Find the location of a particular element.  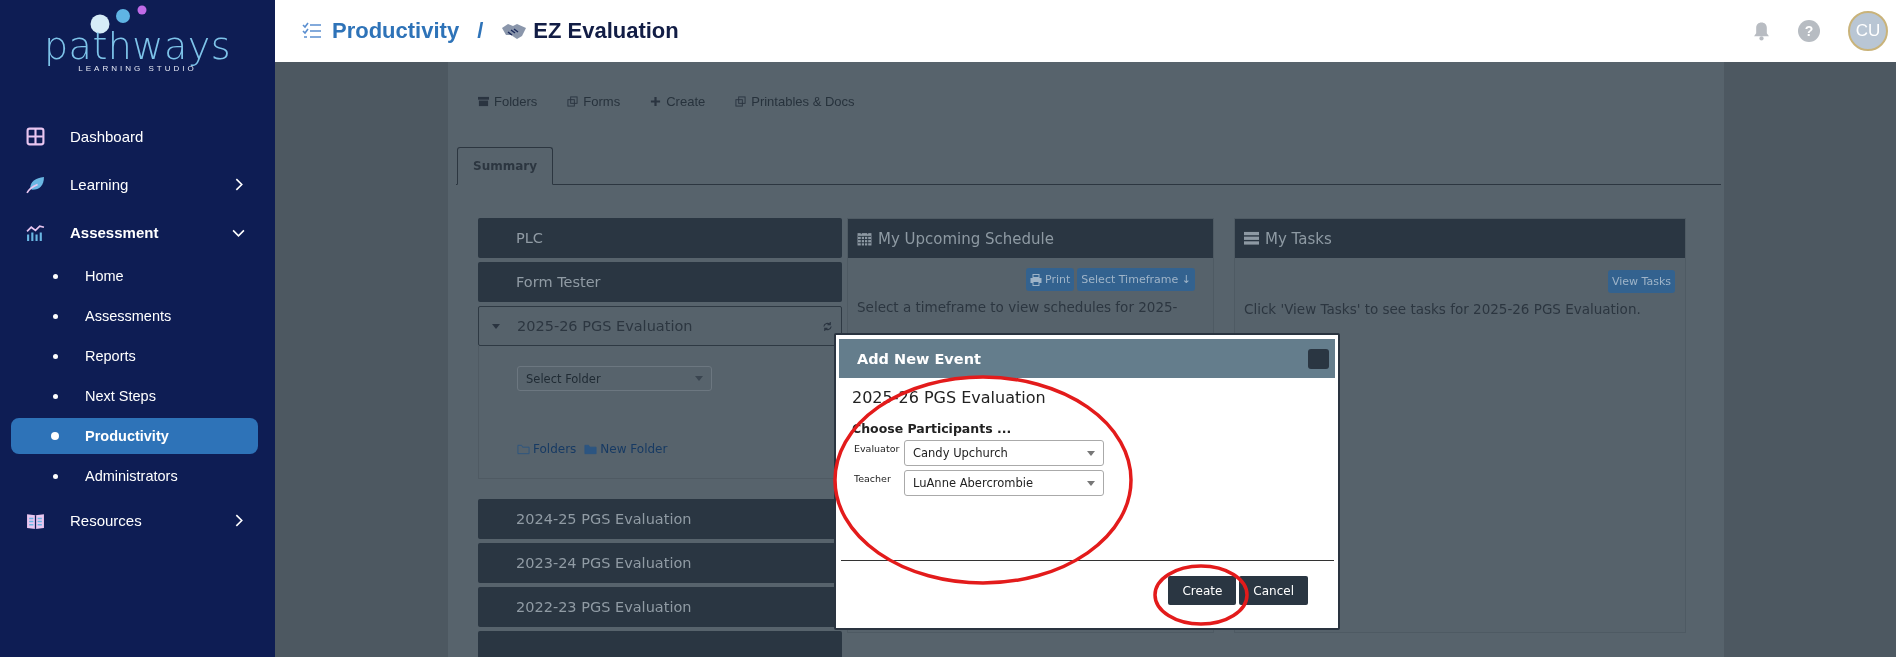

field-label: Teacher is located at coordinates (873, 478).